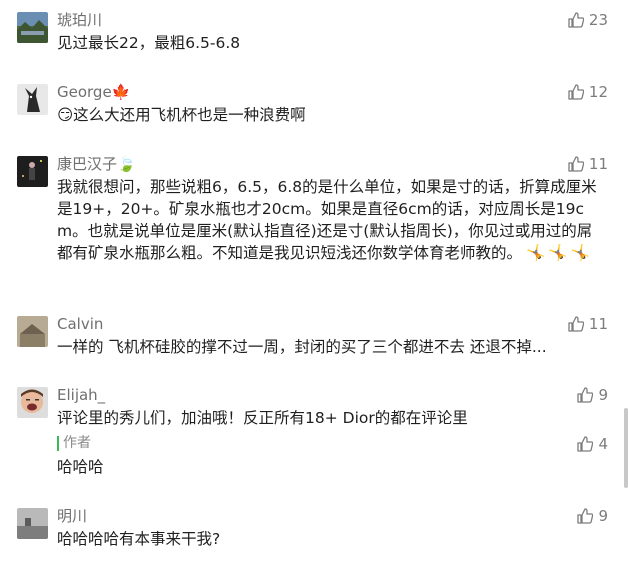 This screenshot has width=628, height=569. Describe the element at coordinates (149, 43) in the screenshot. I see `comment-text: 见过最长22，最粗6.5-6.8` at that location.